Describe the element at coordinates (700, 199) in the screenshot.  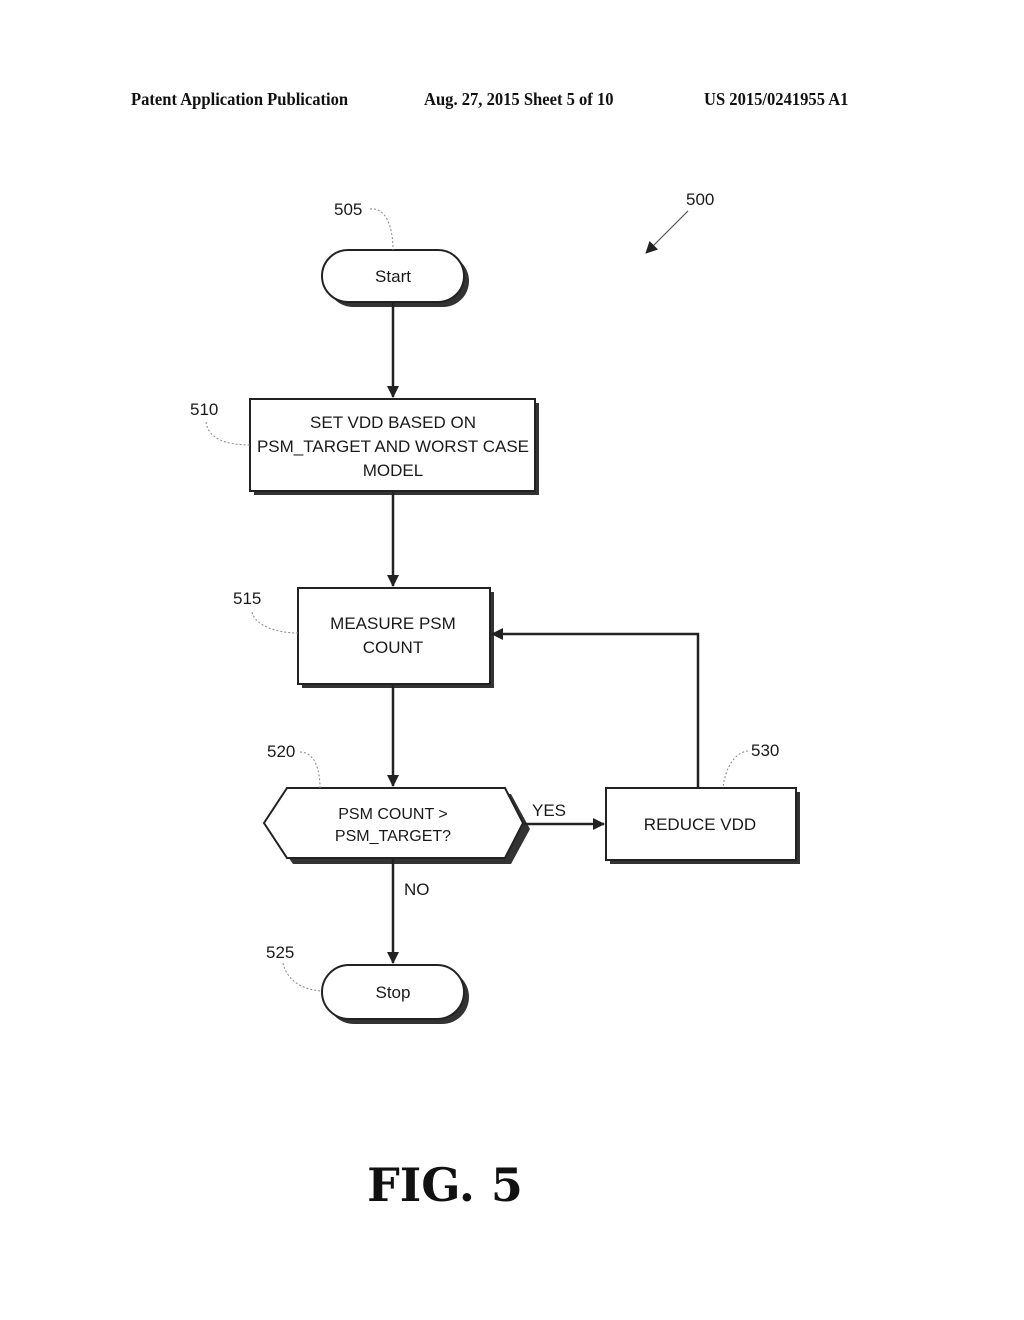
I see `figure-ref-500: 500` at that location.